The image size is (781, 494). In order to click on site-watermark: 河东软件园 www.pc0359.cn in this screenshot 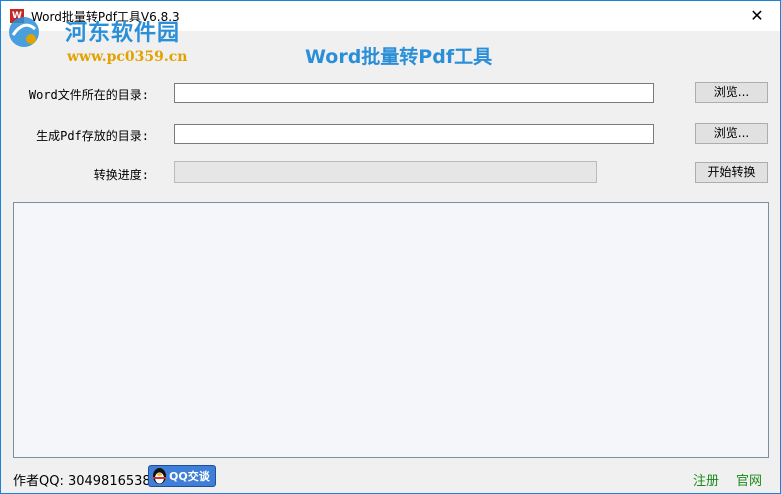, I will do `click(103, 41)`.